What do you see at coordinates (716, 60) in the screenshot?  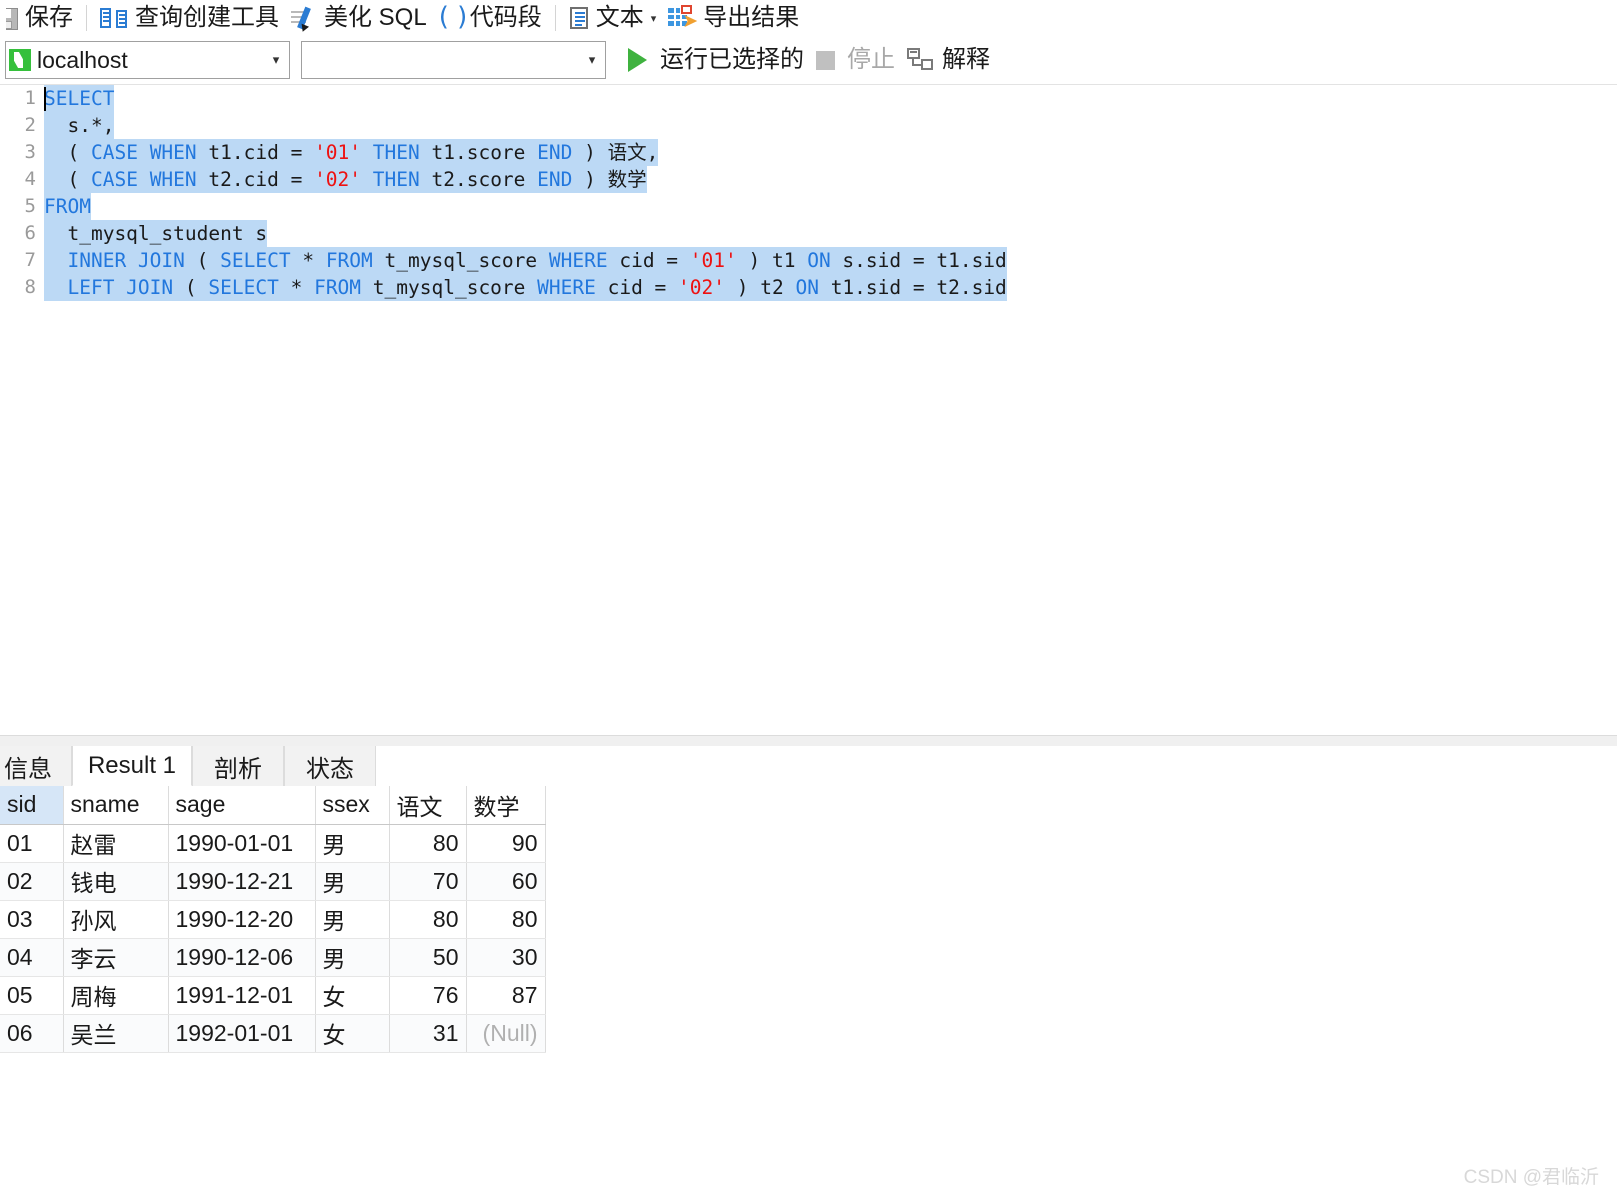 I see `run-selected-button: 运行已选择的` at bounding box center [716, 60].